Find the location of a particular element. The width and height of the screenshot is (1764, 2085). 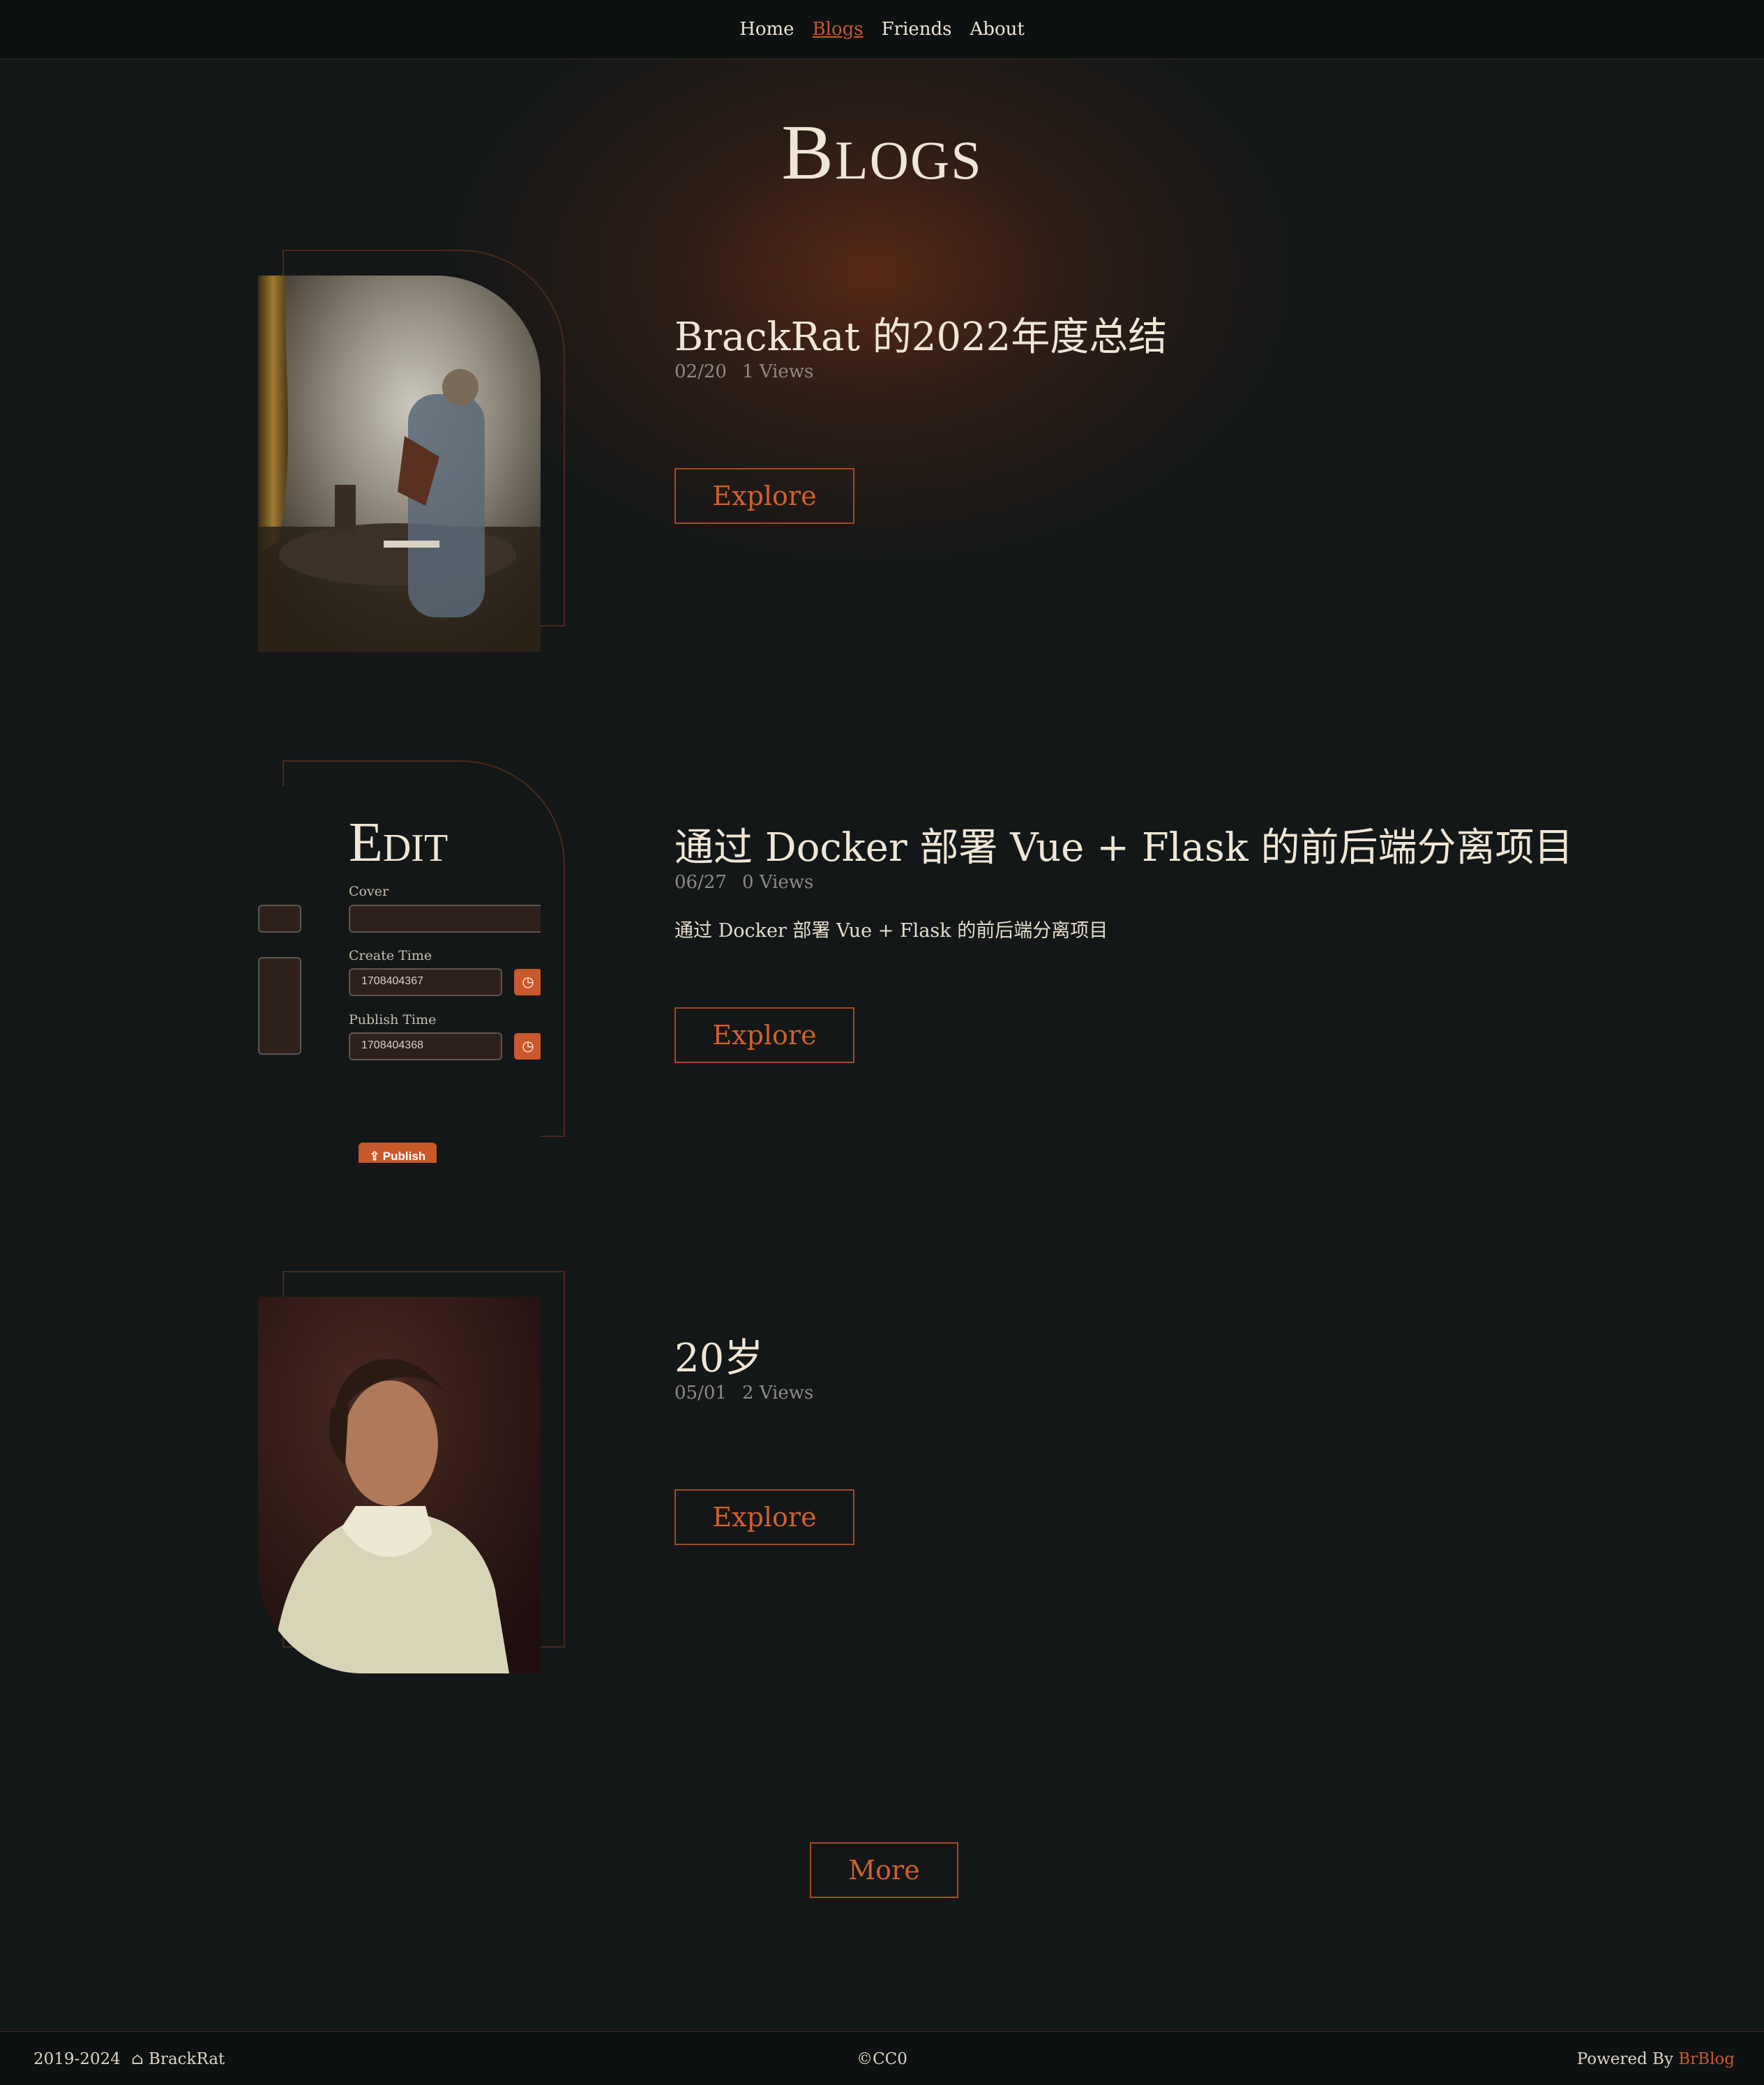

post-meta: 06/27 0 Views is located at coordinates (743, 882).